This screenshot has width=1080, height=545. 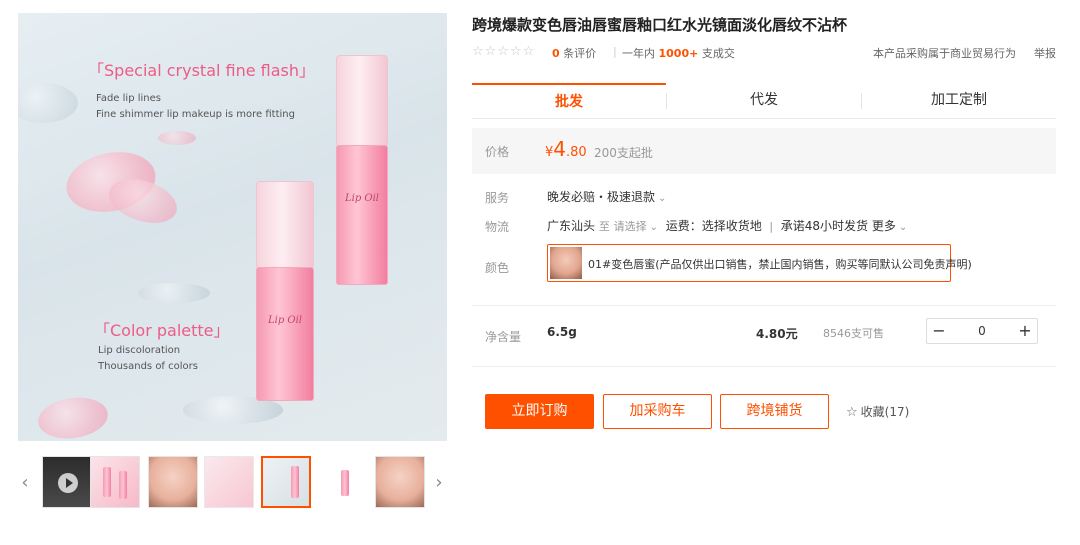 What do you see at coordinates (959, 101) in the screenshot?
I see `tab-customization: 加工定制` at bounding box center [959, 101].